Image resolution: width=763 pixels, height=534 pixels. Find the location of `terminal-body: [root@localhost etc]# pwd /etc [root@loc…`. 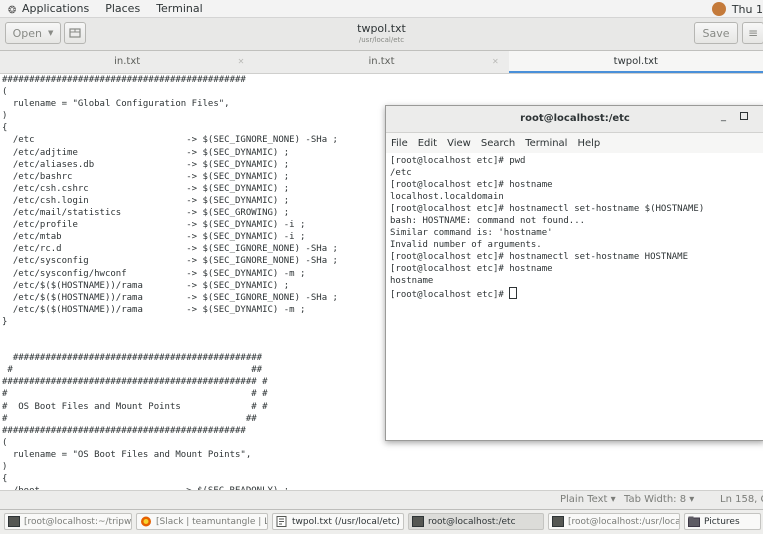

terminal-body: [root@localhost etc]# pwd /etc [root@loc… is located at coordinates (574, 227).